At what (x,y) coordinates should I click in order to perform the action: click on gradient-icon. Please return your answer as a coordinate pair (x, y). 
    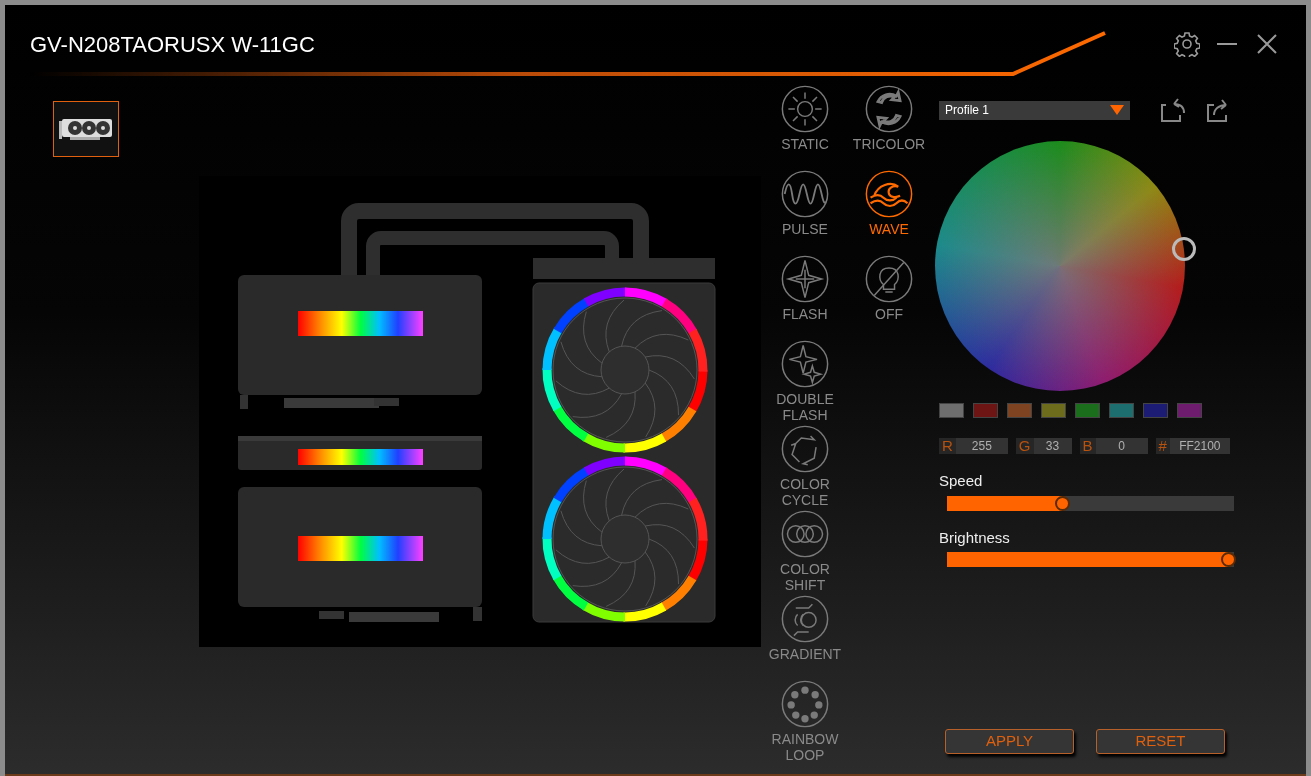
    Looking at the image, I should click on (805, 619).